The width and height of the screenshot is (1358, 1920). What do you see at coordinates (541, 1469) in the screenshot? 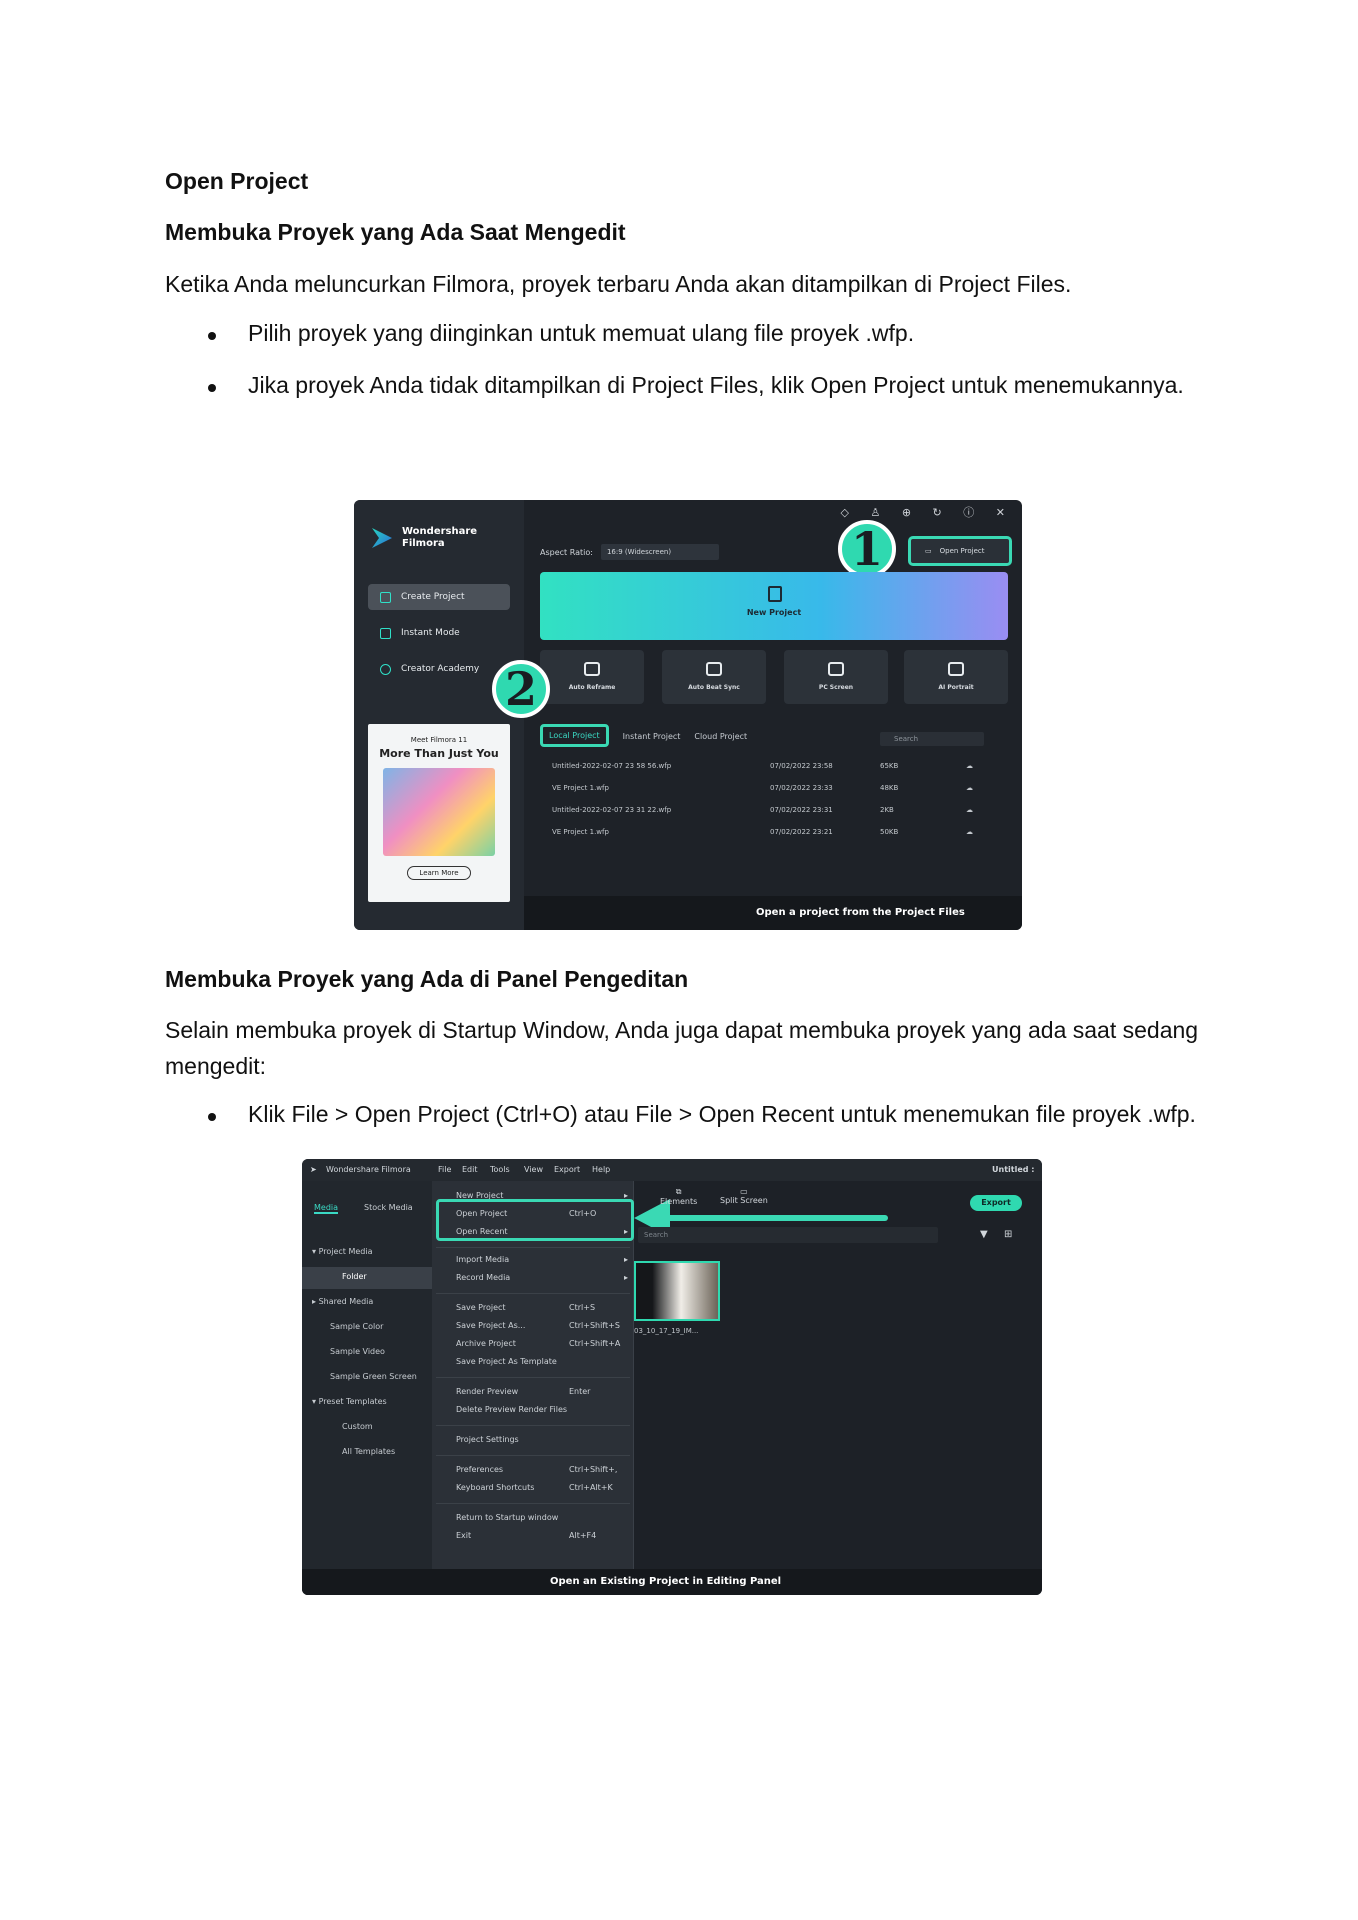
I see `menu-item: Preferences Ctrl+Shift+,` at bounding box center [541, 1469].